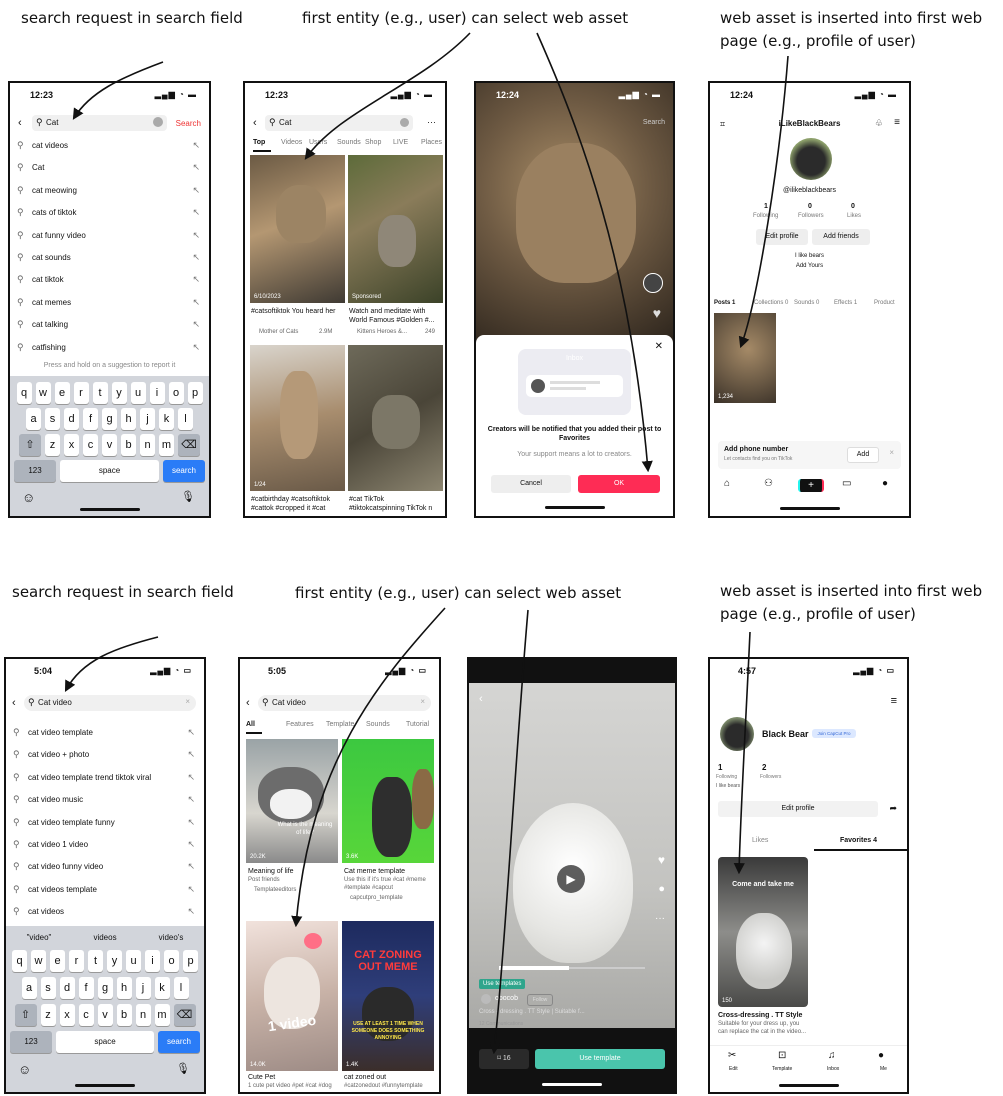  What do you see at coordinates (431, 122) in the screenshot?
I see `more-icon: ···` at bounding box center [431, 122].